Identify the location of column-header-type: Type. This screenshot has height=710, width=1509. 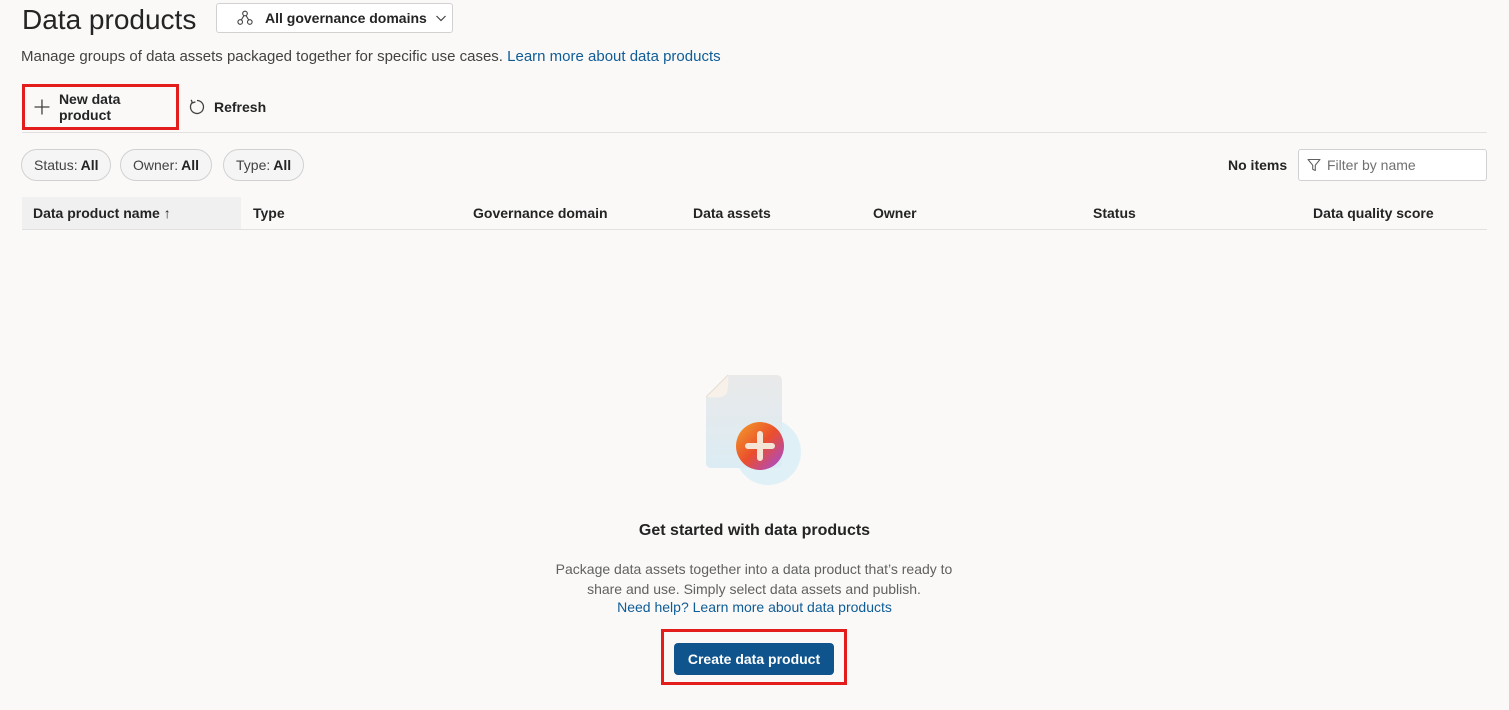
(263, 213).